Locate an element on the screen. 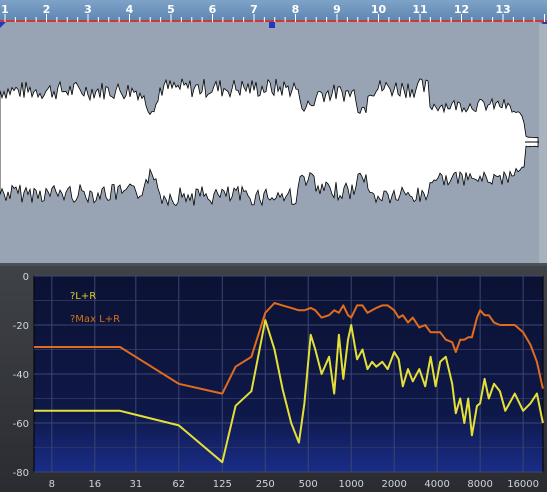 This screenshot has height=492, width=547. ruler-label: 8 is located at coordinates (295, 9).